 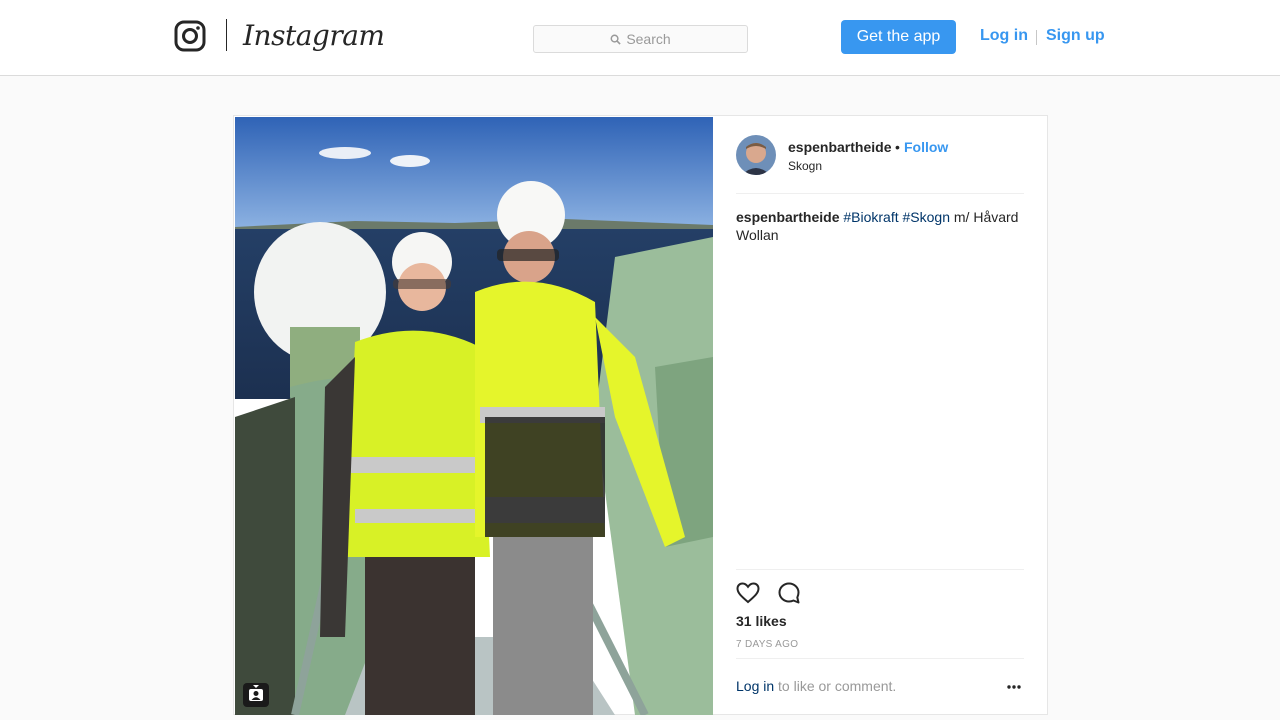 What do you see at coordinates (190, 36) in the screenshot?
I see `instagram-camera-icon` at bounding box center [190, 36].